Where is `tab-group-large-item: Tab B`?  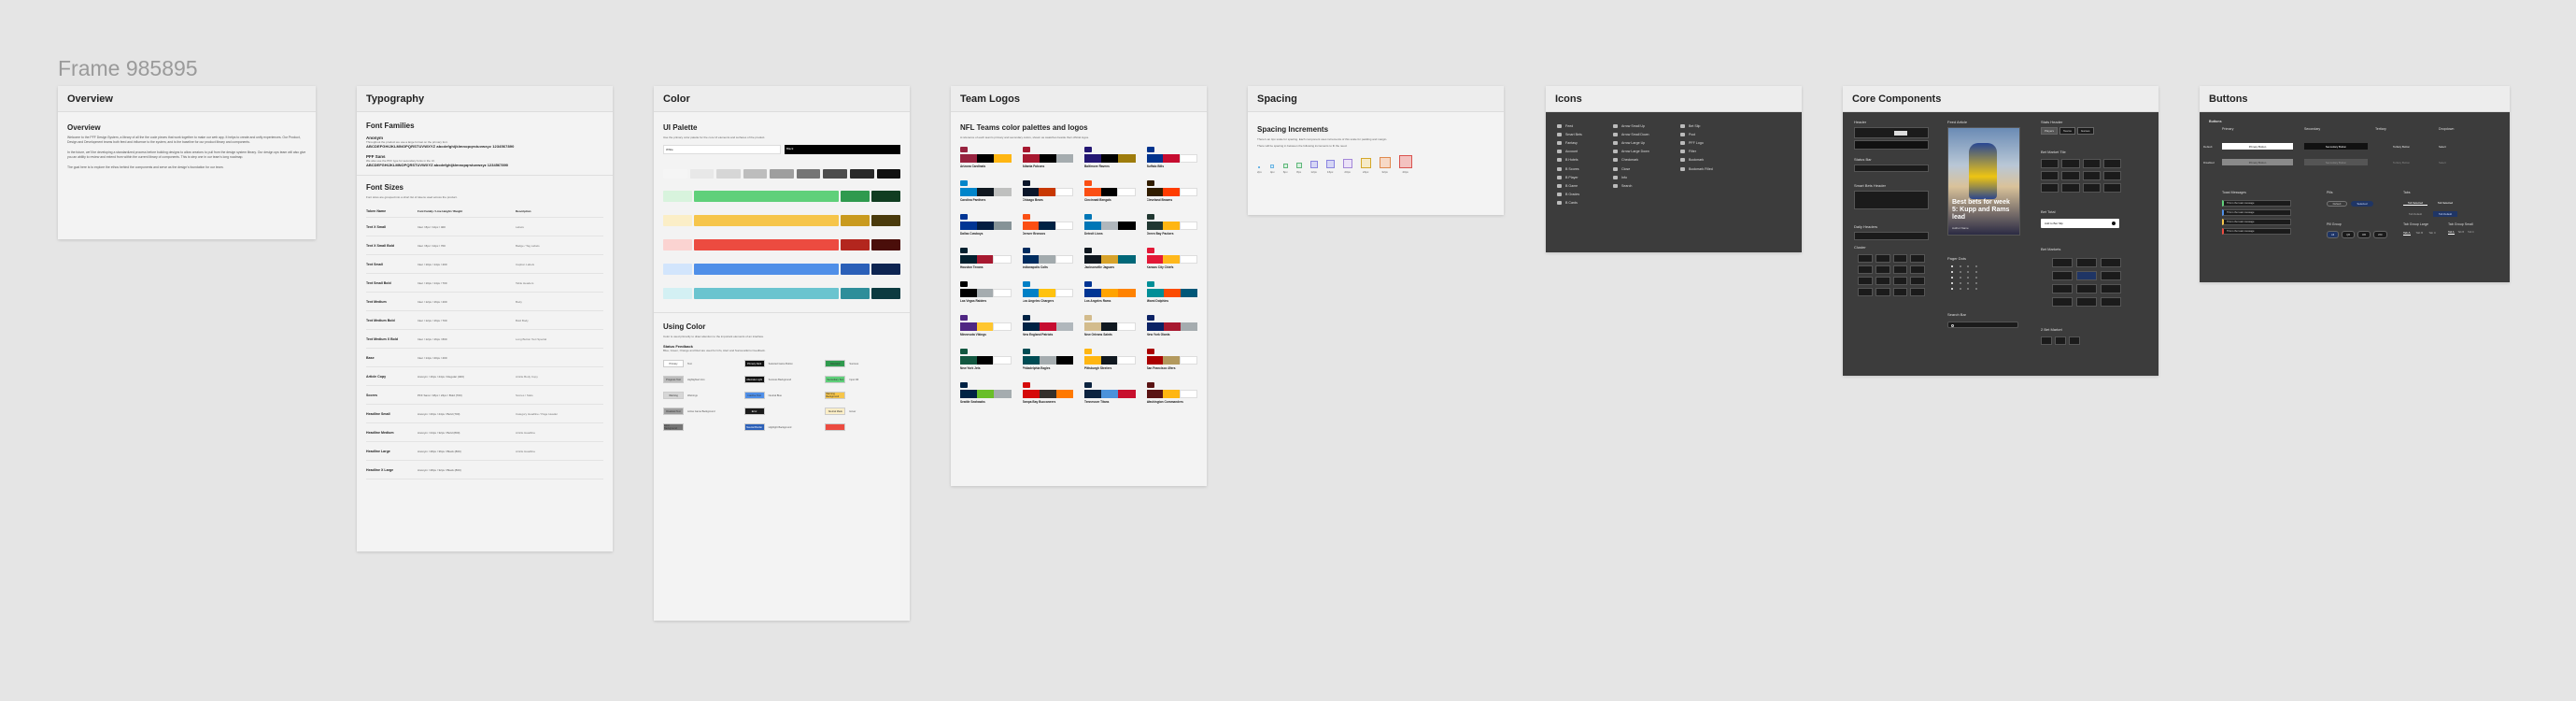 tab-group-large-item: Tab B is located at coordinates (2420, 233).